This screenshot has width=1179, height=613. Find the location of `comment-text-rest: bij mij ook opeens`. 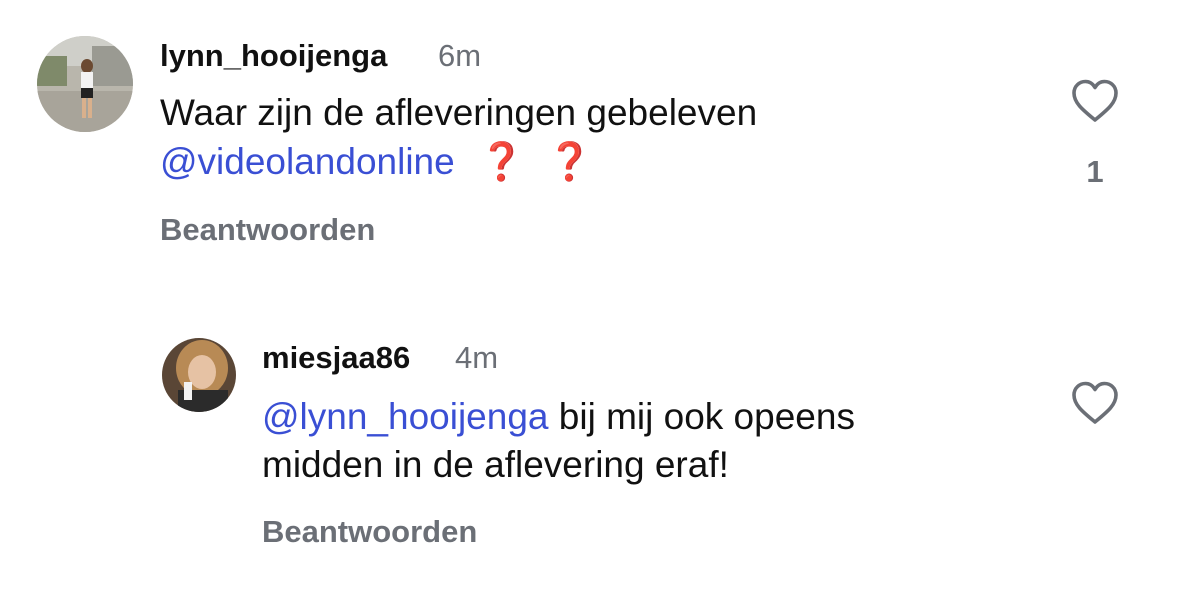

comment-text-rest: bij mij ook opeens is located at coordinates (701, 416).